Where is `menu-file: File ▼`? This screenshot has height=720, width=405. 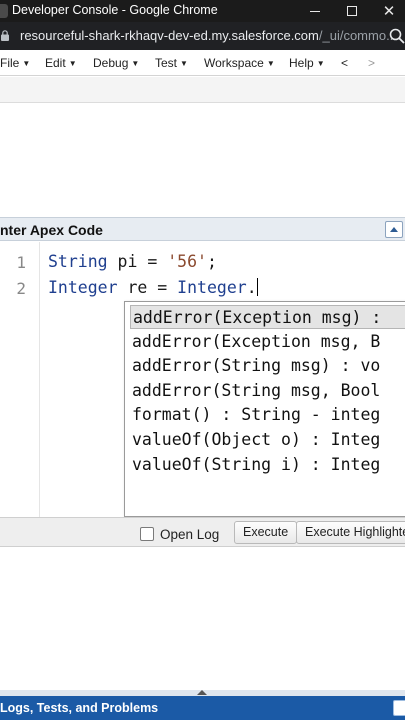 menu-file: File ▼ is located at coordinates (15, 63).